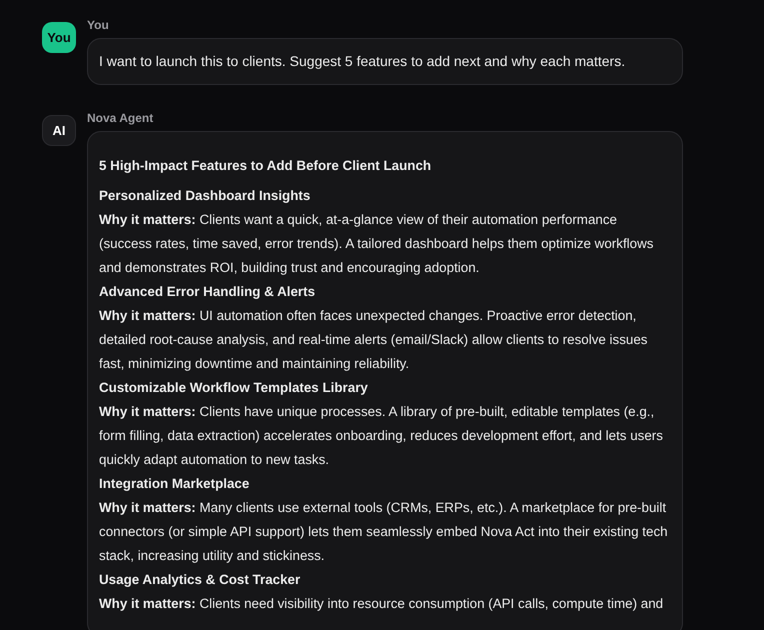 The width and height of the screenshot is (764, 630). I want to click on feature-heading: Usage Analytics & Cost Tracker, so click(200, 580).